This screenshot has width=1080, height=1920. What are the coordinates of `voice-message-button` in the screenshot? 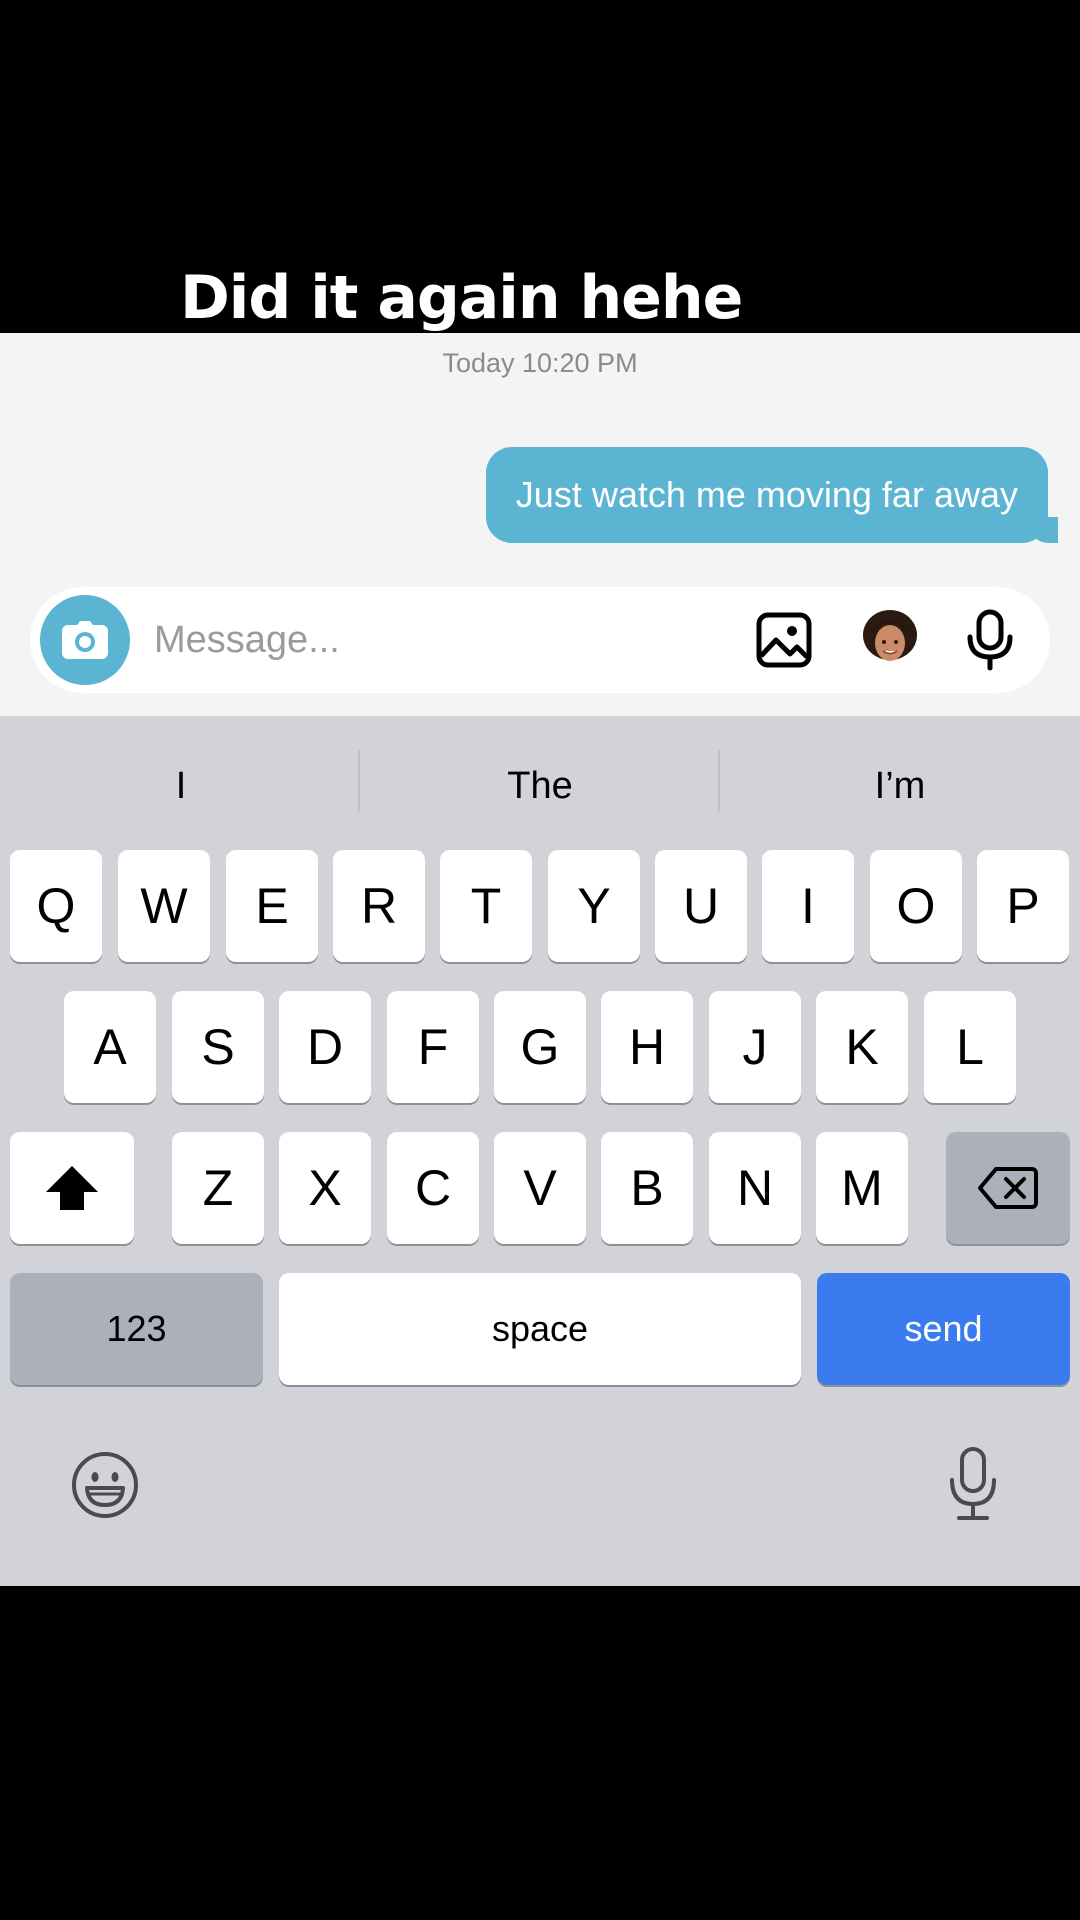 It's located at (990, 640).